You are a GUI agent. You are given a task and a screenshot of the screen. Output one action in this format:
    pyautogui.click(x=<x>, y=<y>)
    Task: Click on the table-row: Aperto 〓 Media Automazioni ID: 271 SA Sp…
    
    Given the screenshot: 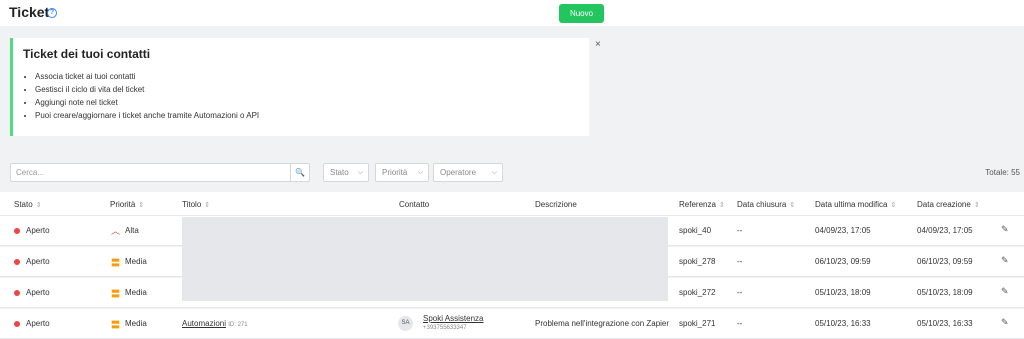 What is the action you would take?
    pyautogui.click(x=512, y=324)
    